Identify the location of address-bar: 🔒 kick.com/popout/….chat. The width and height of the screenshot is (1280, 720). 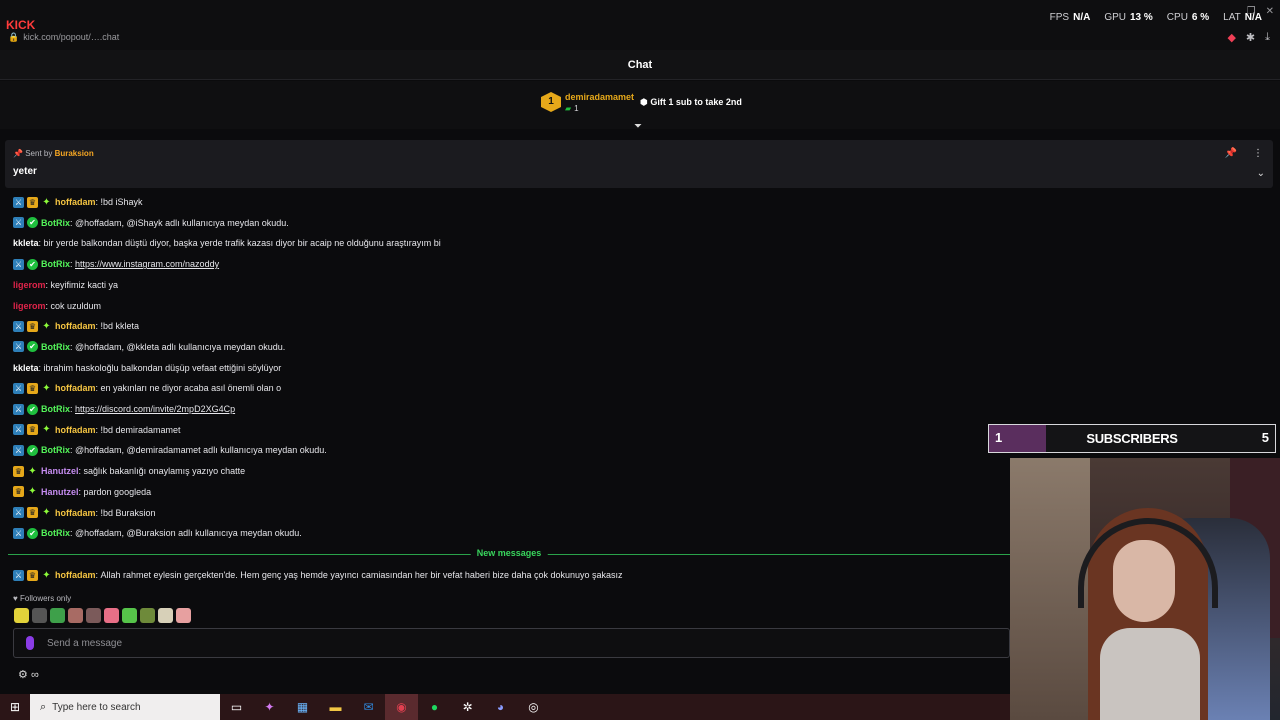
(63, 37).